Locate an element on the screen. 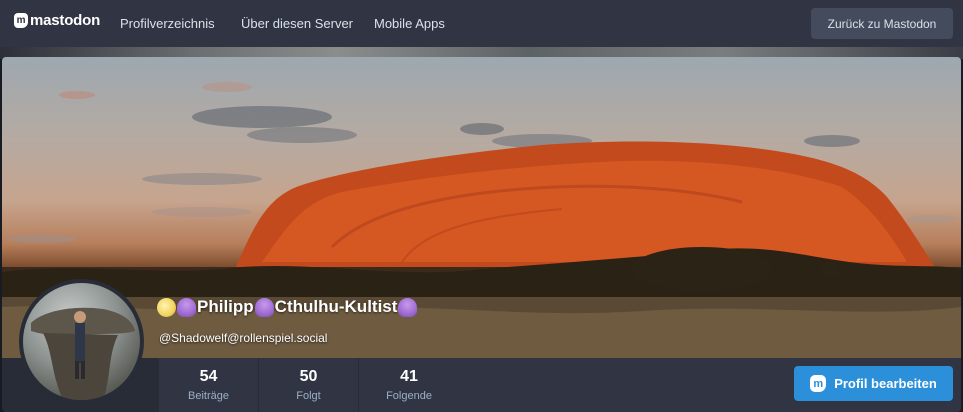 The width and height of the screenshot is (963, 412). following-label: Folgt is located at coordinates (308, 396).